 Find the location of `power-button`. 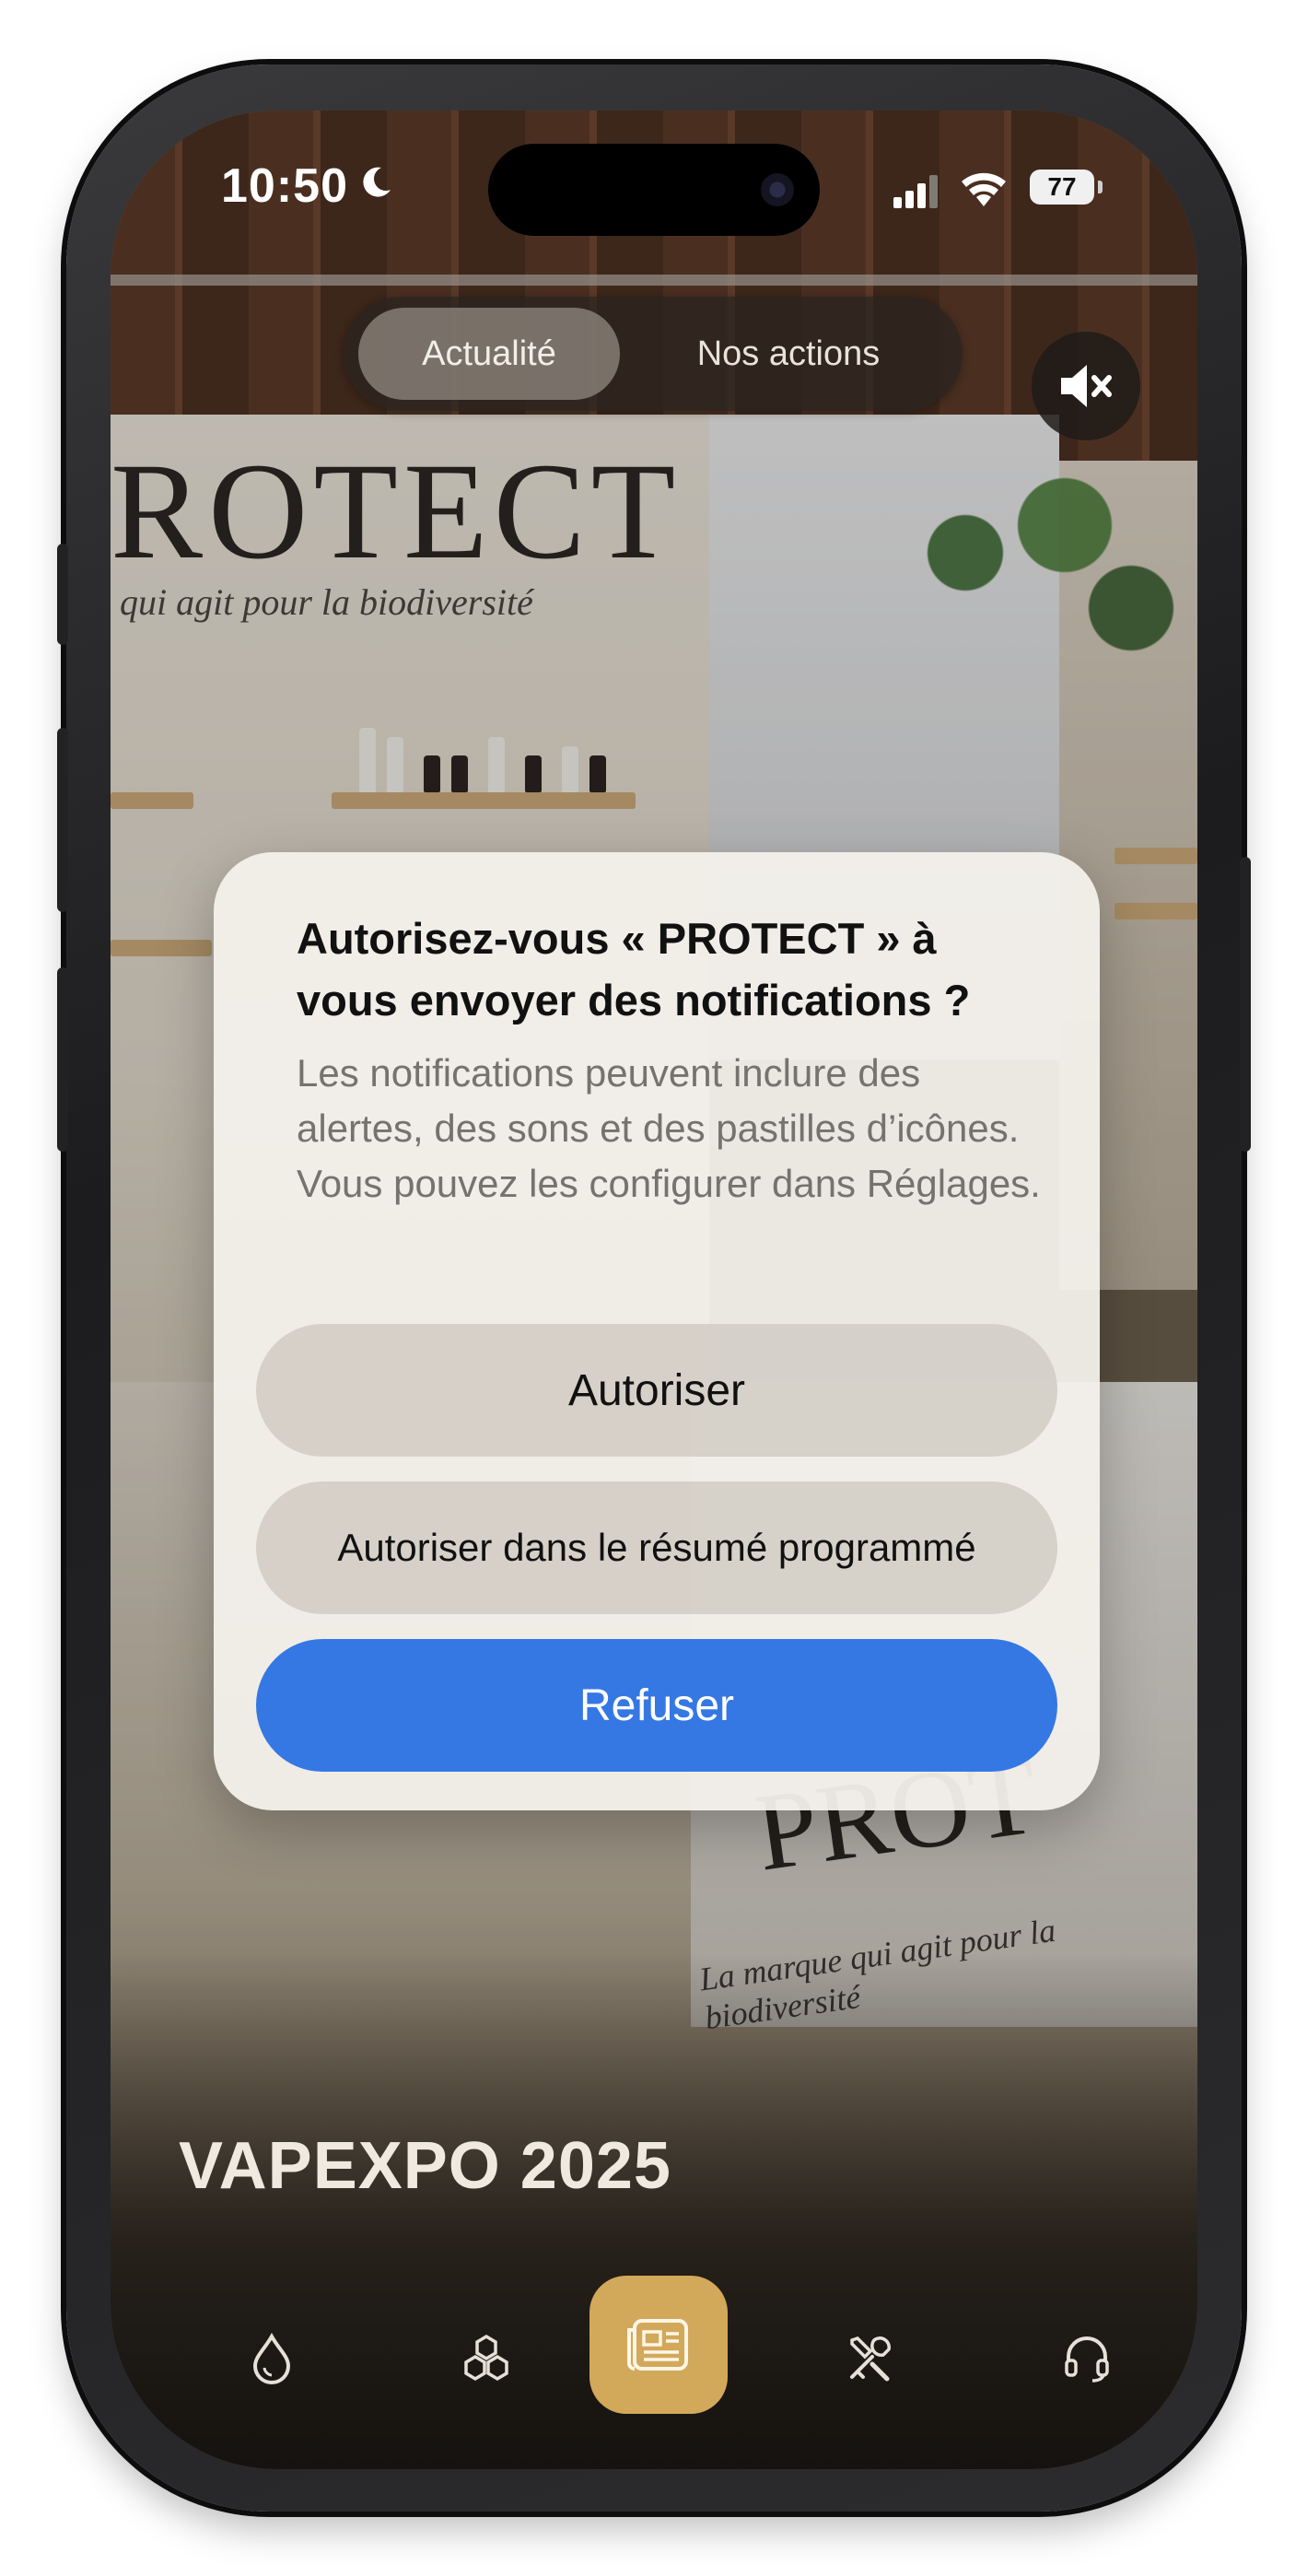

power-button is located at coordinates (1246, 1004).